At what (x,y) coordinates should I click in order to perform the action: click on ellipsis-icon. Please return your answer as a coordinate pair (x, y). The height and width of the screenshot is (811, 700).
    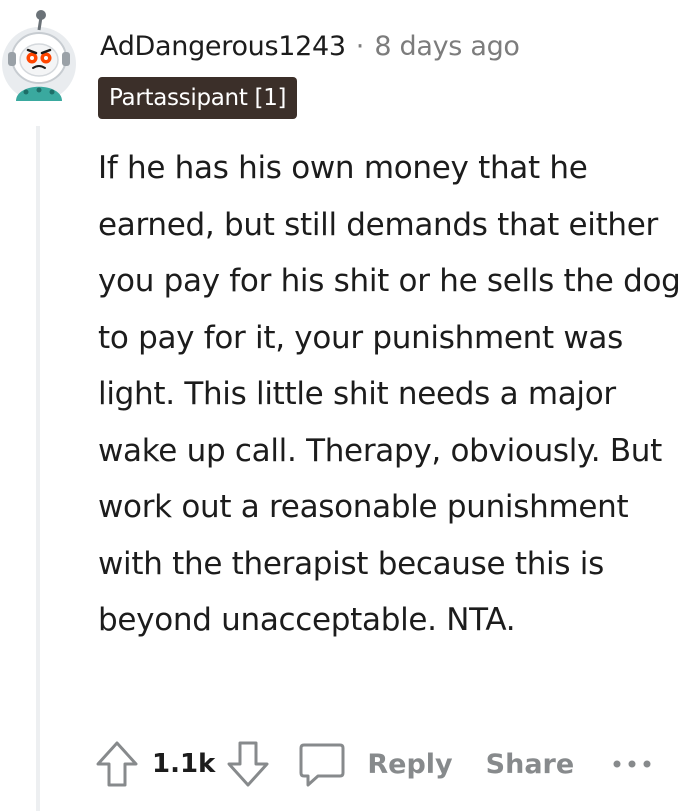
    Looking at the image, I should click on (632, 764).